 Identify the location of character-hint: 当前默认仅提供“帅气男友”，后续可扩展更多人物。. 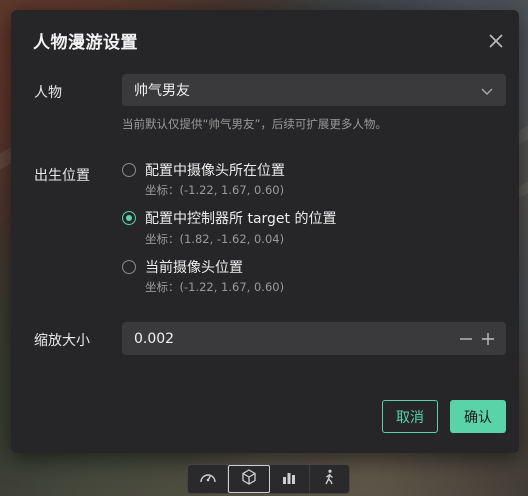
(254, 124).